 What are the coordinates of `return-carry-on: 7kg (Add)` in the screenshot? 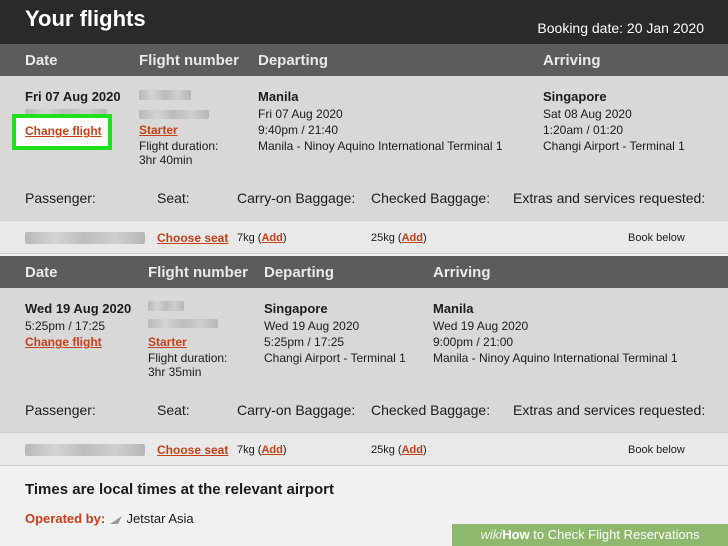 It's located at (262, 450).